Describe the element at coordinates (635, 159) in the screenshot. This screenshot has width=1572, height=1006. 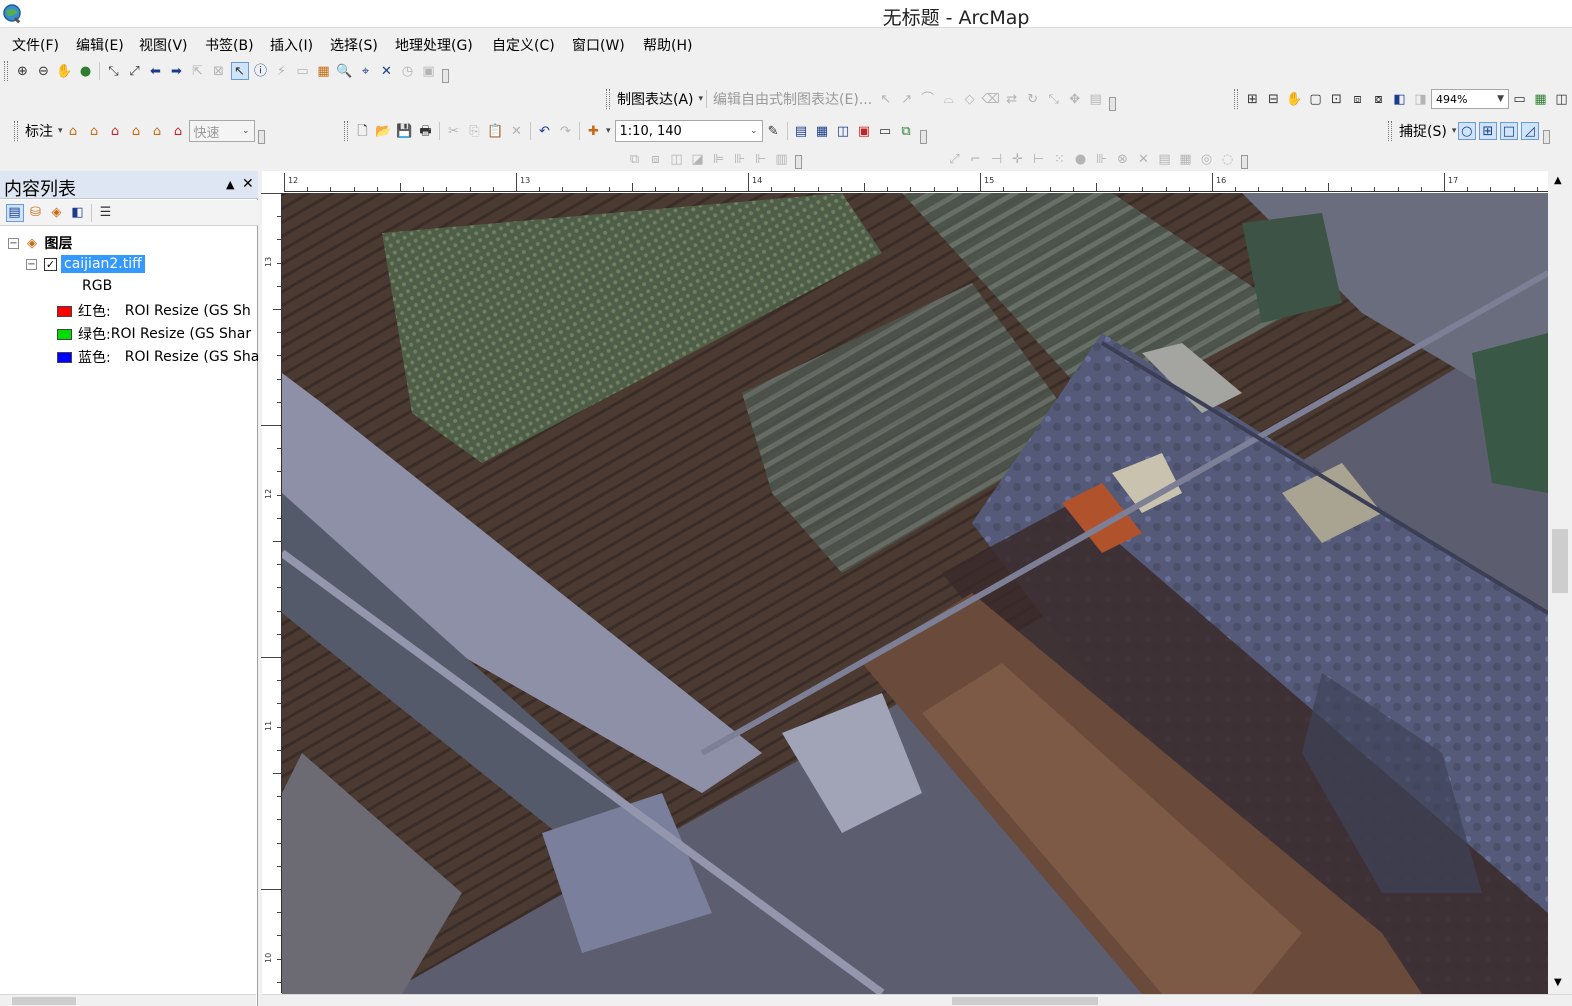
I see `group-icon: ⧉` at that location.